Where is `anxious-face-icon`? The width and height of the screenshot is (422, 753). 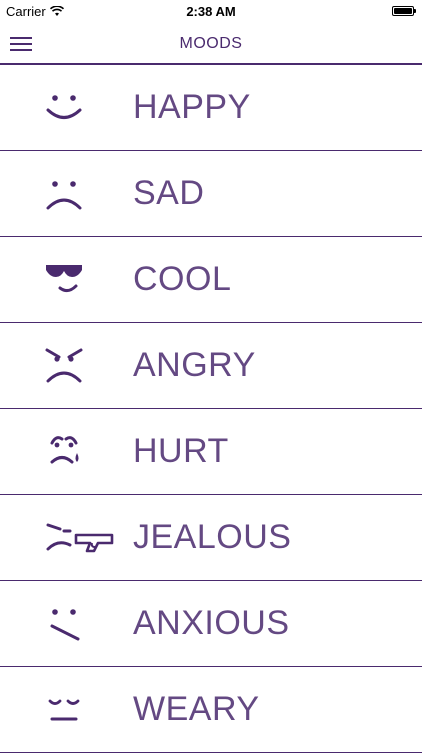
anxious-face-icon is located at coordinates (80, 624).